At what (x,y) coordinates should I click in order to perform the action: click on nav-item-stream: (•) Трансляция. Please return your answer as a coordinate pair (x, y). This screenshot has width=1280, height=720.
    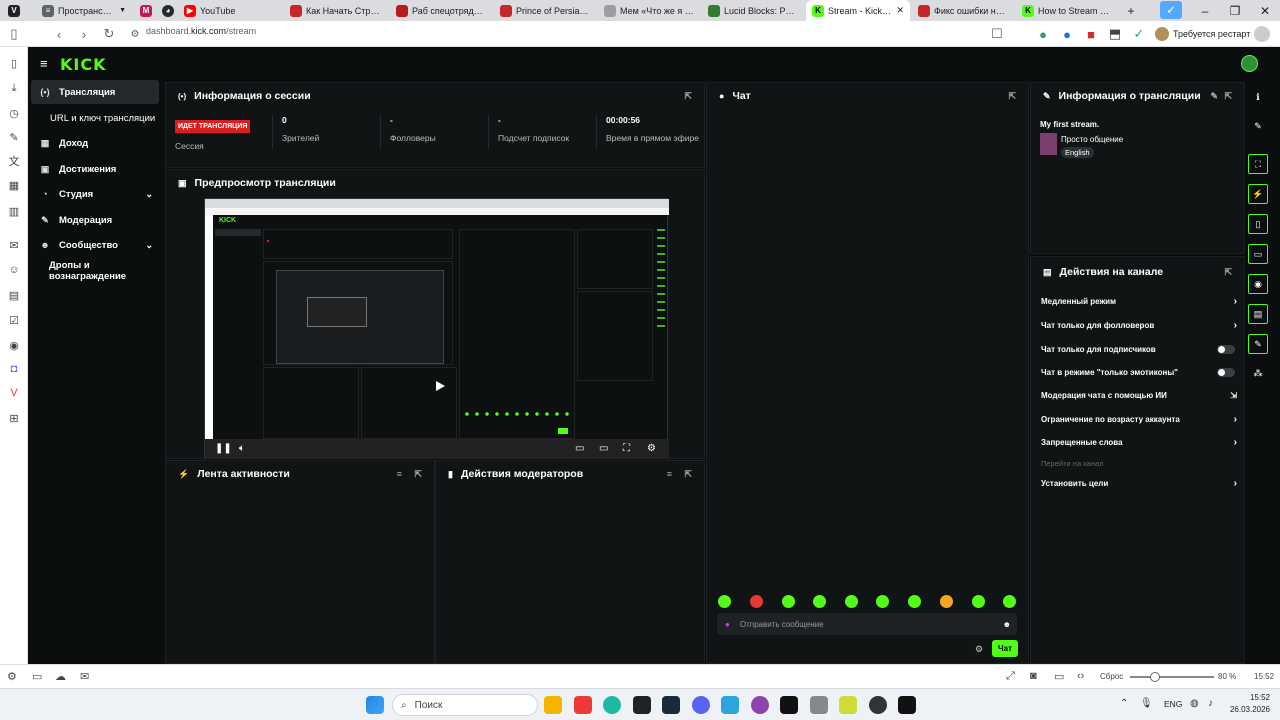
    Looking at the image, I should click on (95, 92).